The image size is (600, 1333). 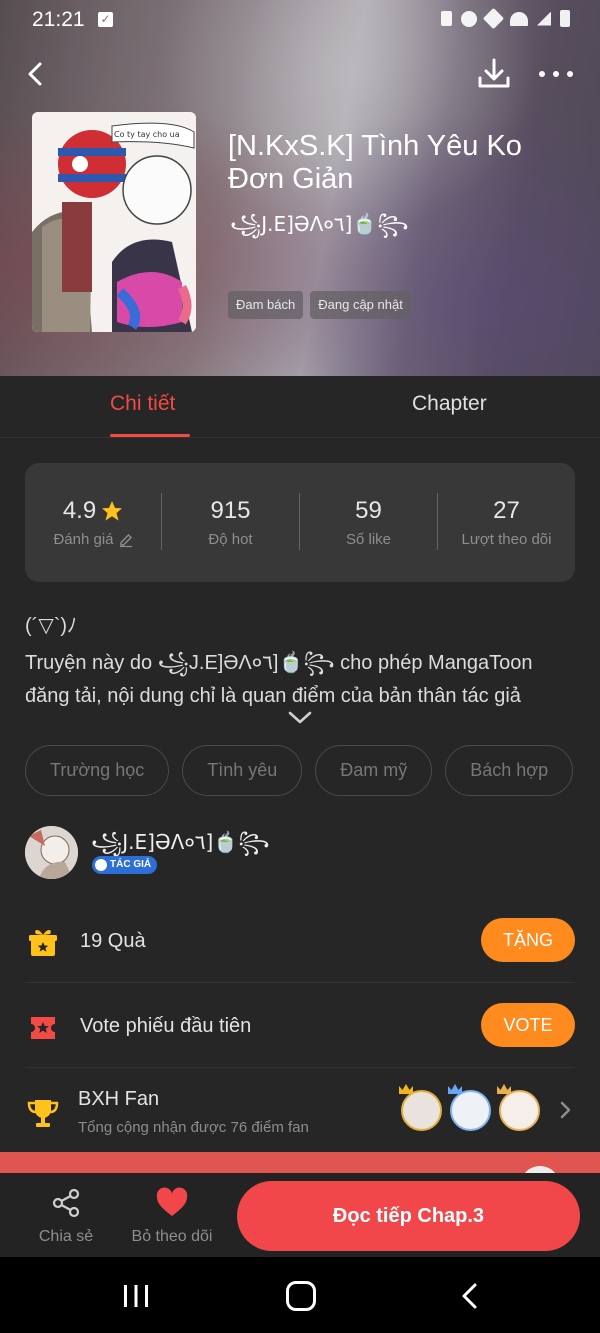 What do you see at coordinates (172, 1219) in the screenshot?
I see `unfollow-button: Bỏ theo dõi` at bounding box center [172, 1219].